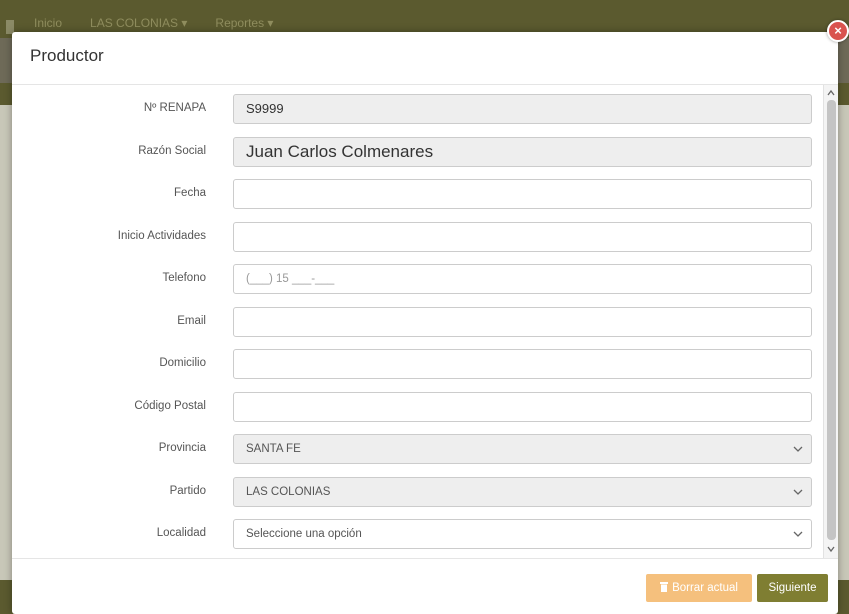 The width and height of the screenshot is (849, 614). Describe the element at coordinates (170, 406) in the screenshot. I see `label-codigo-postal: Código Postal` at that location.